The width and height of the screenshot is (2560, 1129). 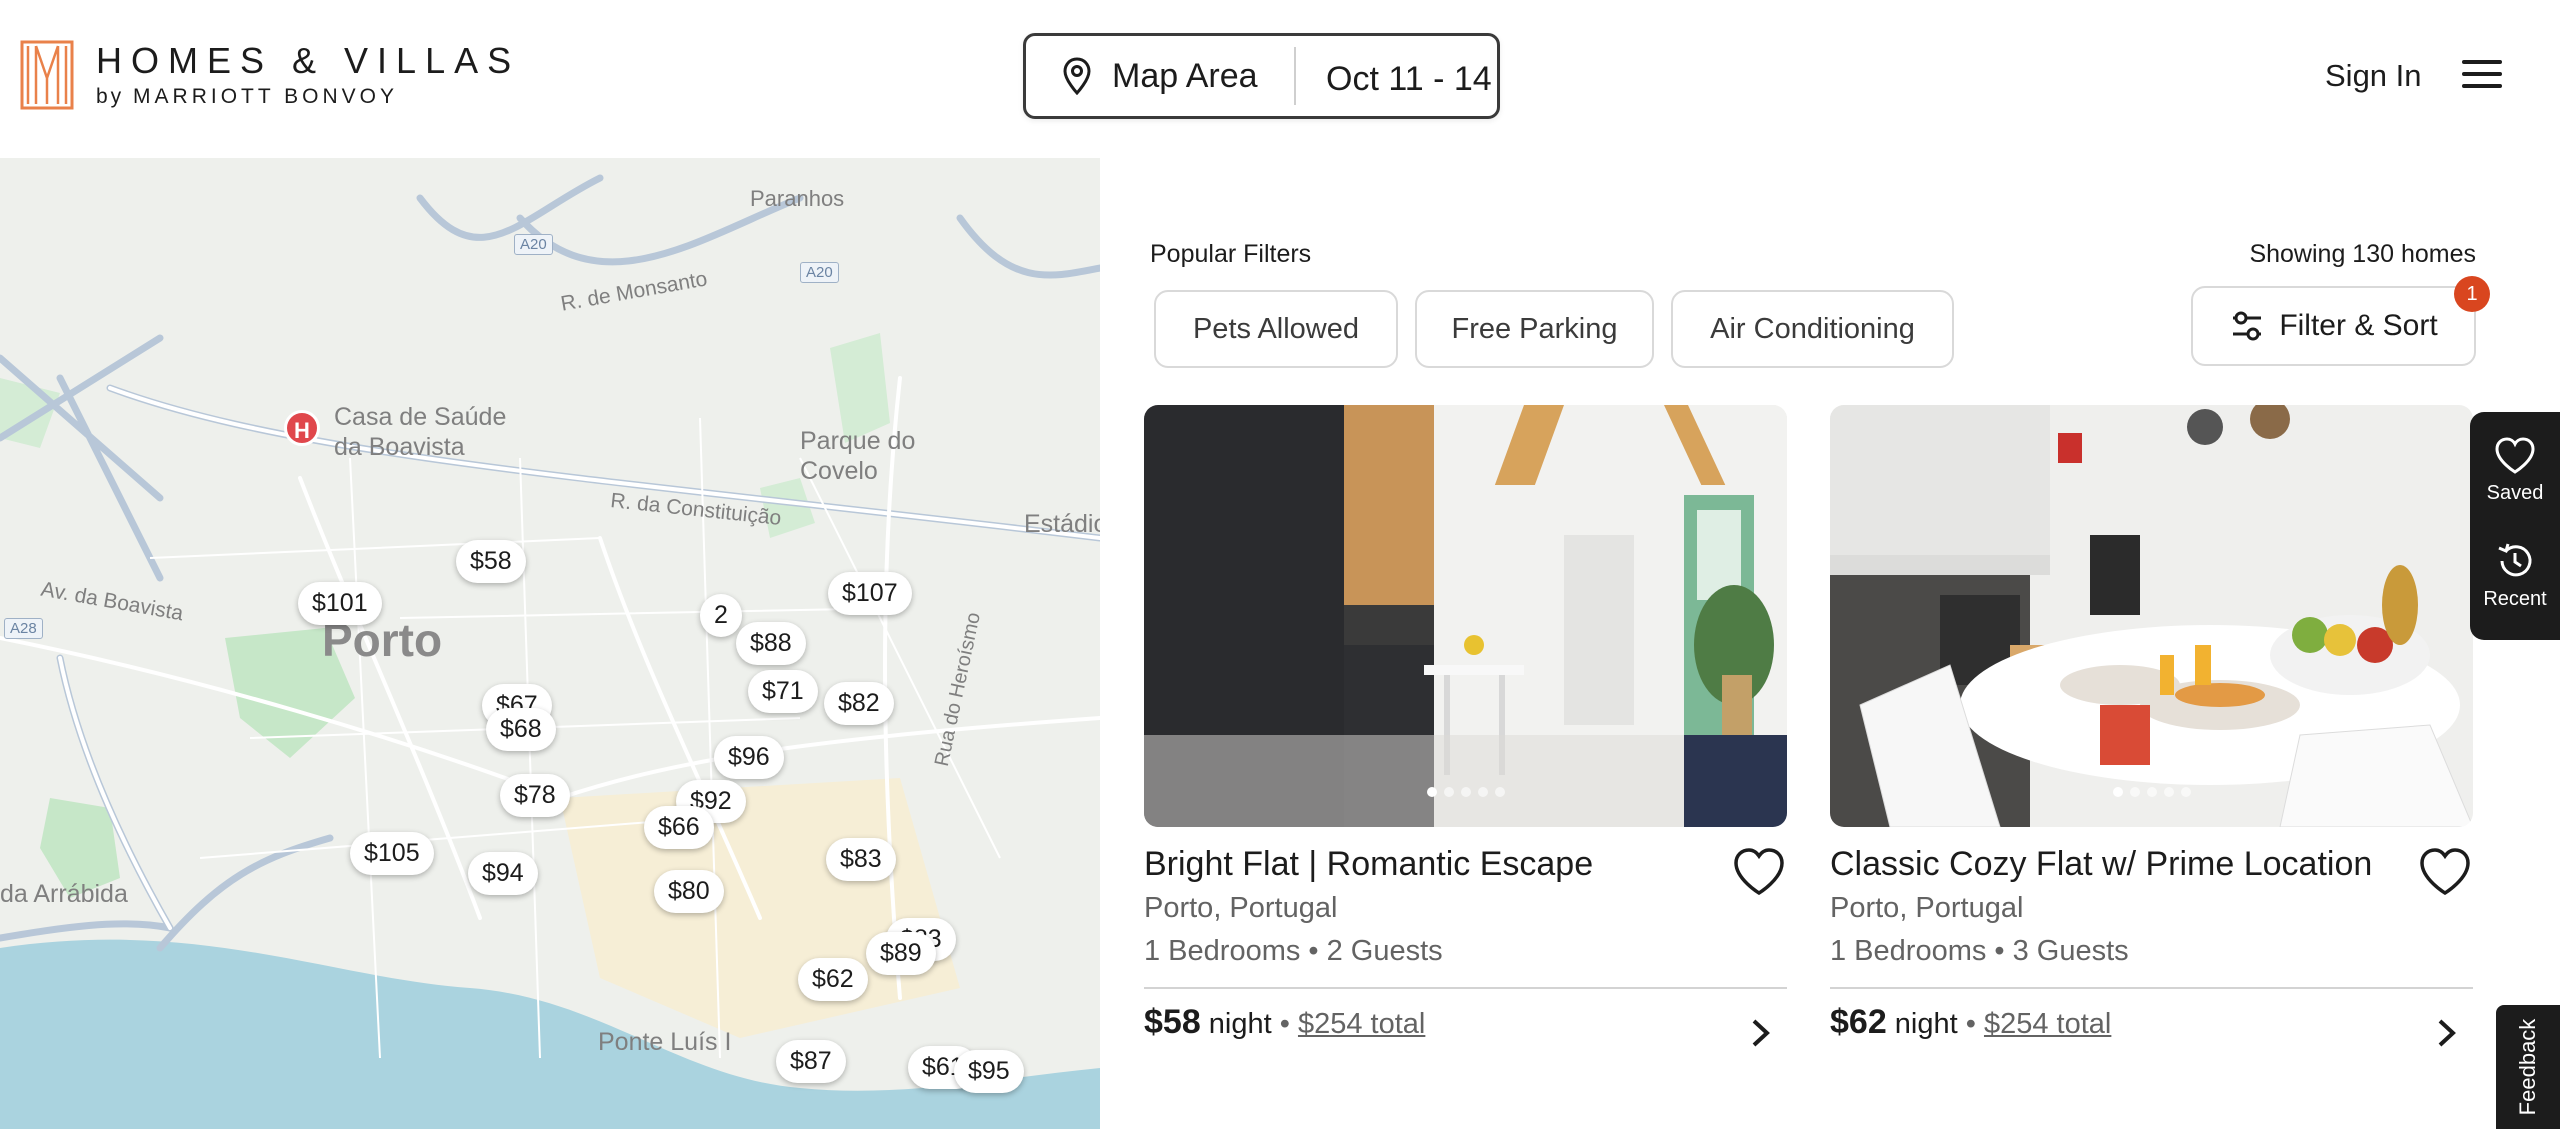 I want to click on map-price-pin: $94, so click(x=503, y=873).